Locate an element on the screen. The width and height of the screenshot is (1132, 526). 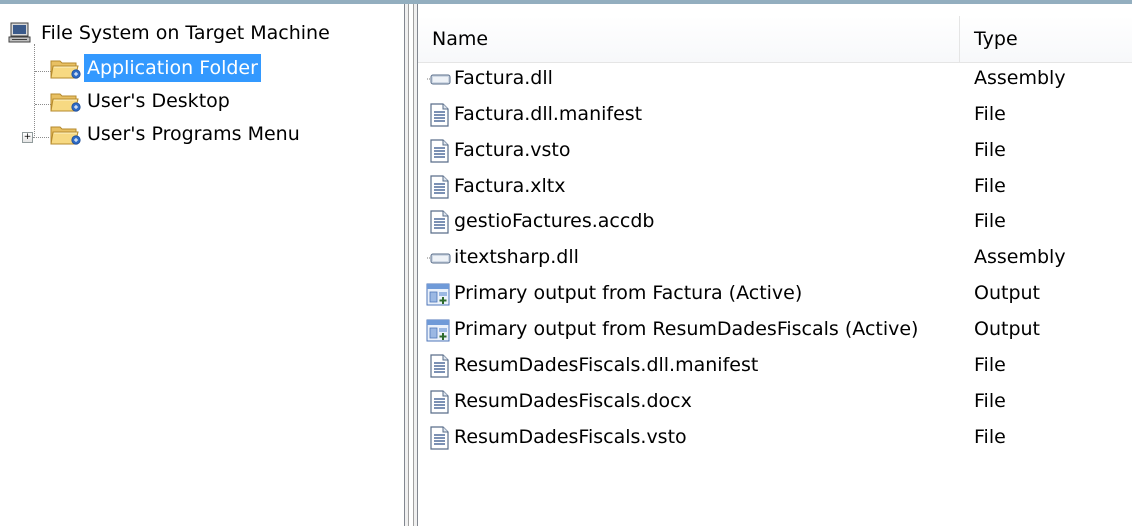
name-cell: Factura.xltx is located at coordinates (495, 186).